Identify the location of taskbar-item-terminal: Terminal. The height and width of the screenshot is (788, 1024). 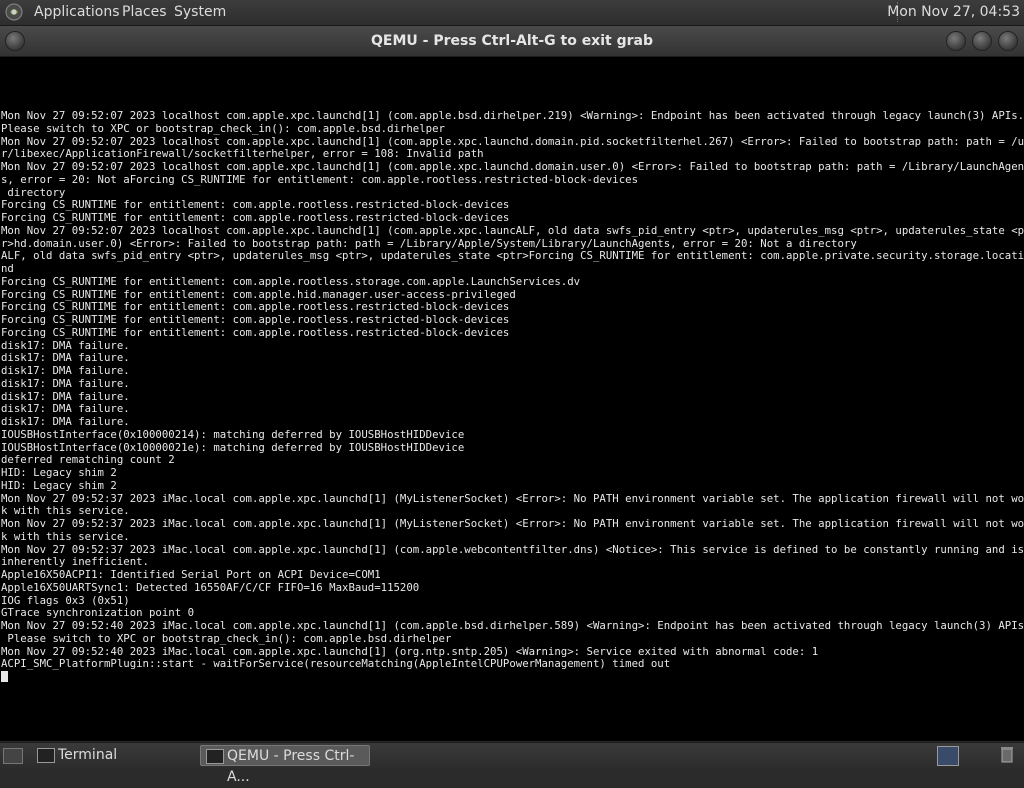
(114, 755).